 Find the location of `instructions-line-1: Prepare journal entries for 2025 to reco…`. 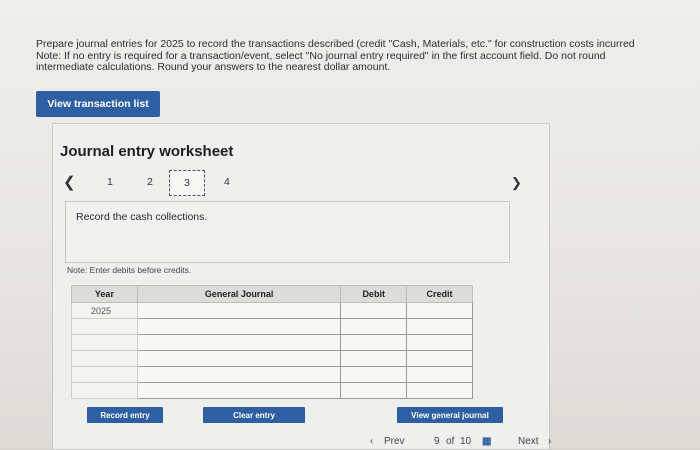

instructions-line-1: Prepare journal entries for 2025 to reco… is located at coordinates (335, 44).